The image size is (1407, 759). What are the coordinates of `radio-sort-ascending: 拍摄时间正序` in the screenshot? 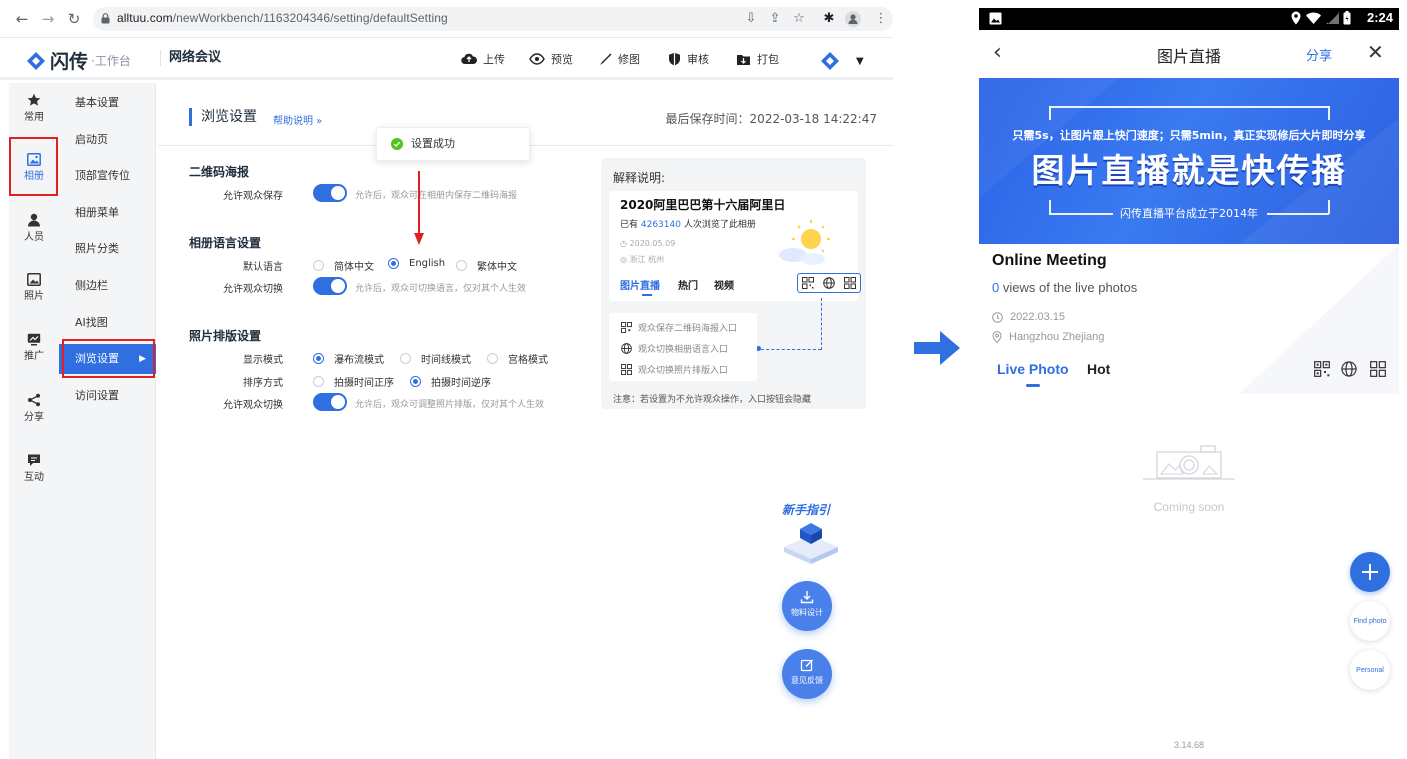 It's located at (353, 381).